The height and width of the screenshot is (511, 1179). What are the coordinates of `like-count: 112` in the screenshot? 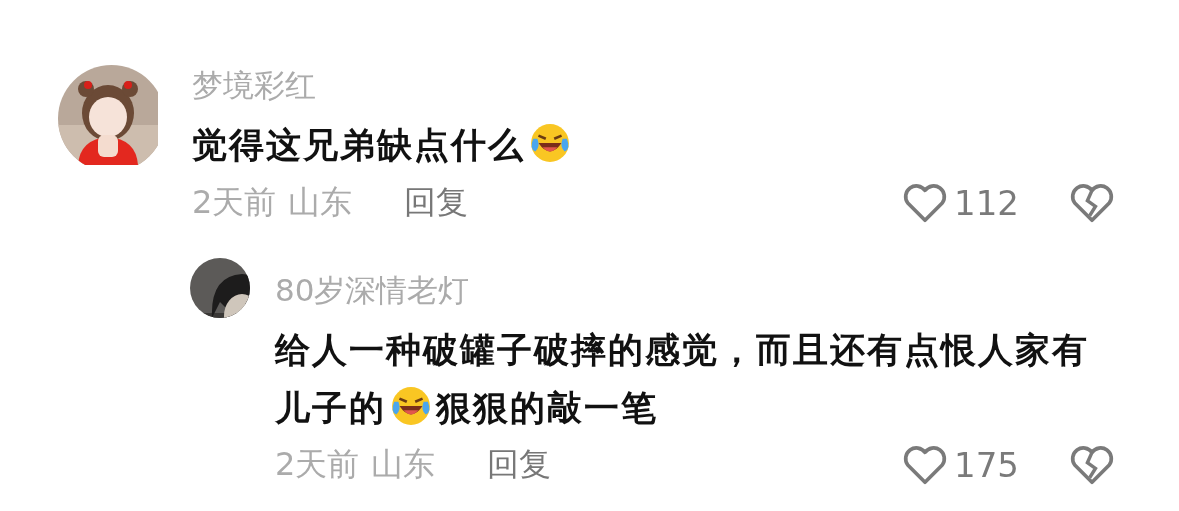 It's located at (986, 203).